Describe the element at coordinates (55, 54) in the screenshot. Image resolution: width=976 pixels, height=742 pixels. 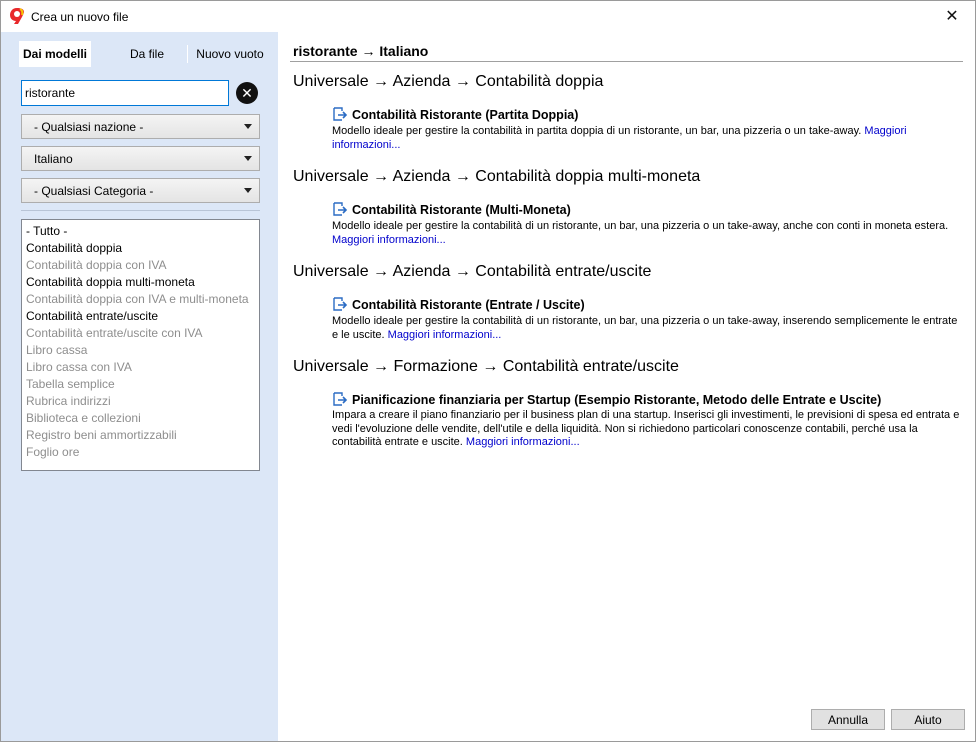
I see `tab-dai-modelli: Dai modelli` at that location.